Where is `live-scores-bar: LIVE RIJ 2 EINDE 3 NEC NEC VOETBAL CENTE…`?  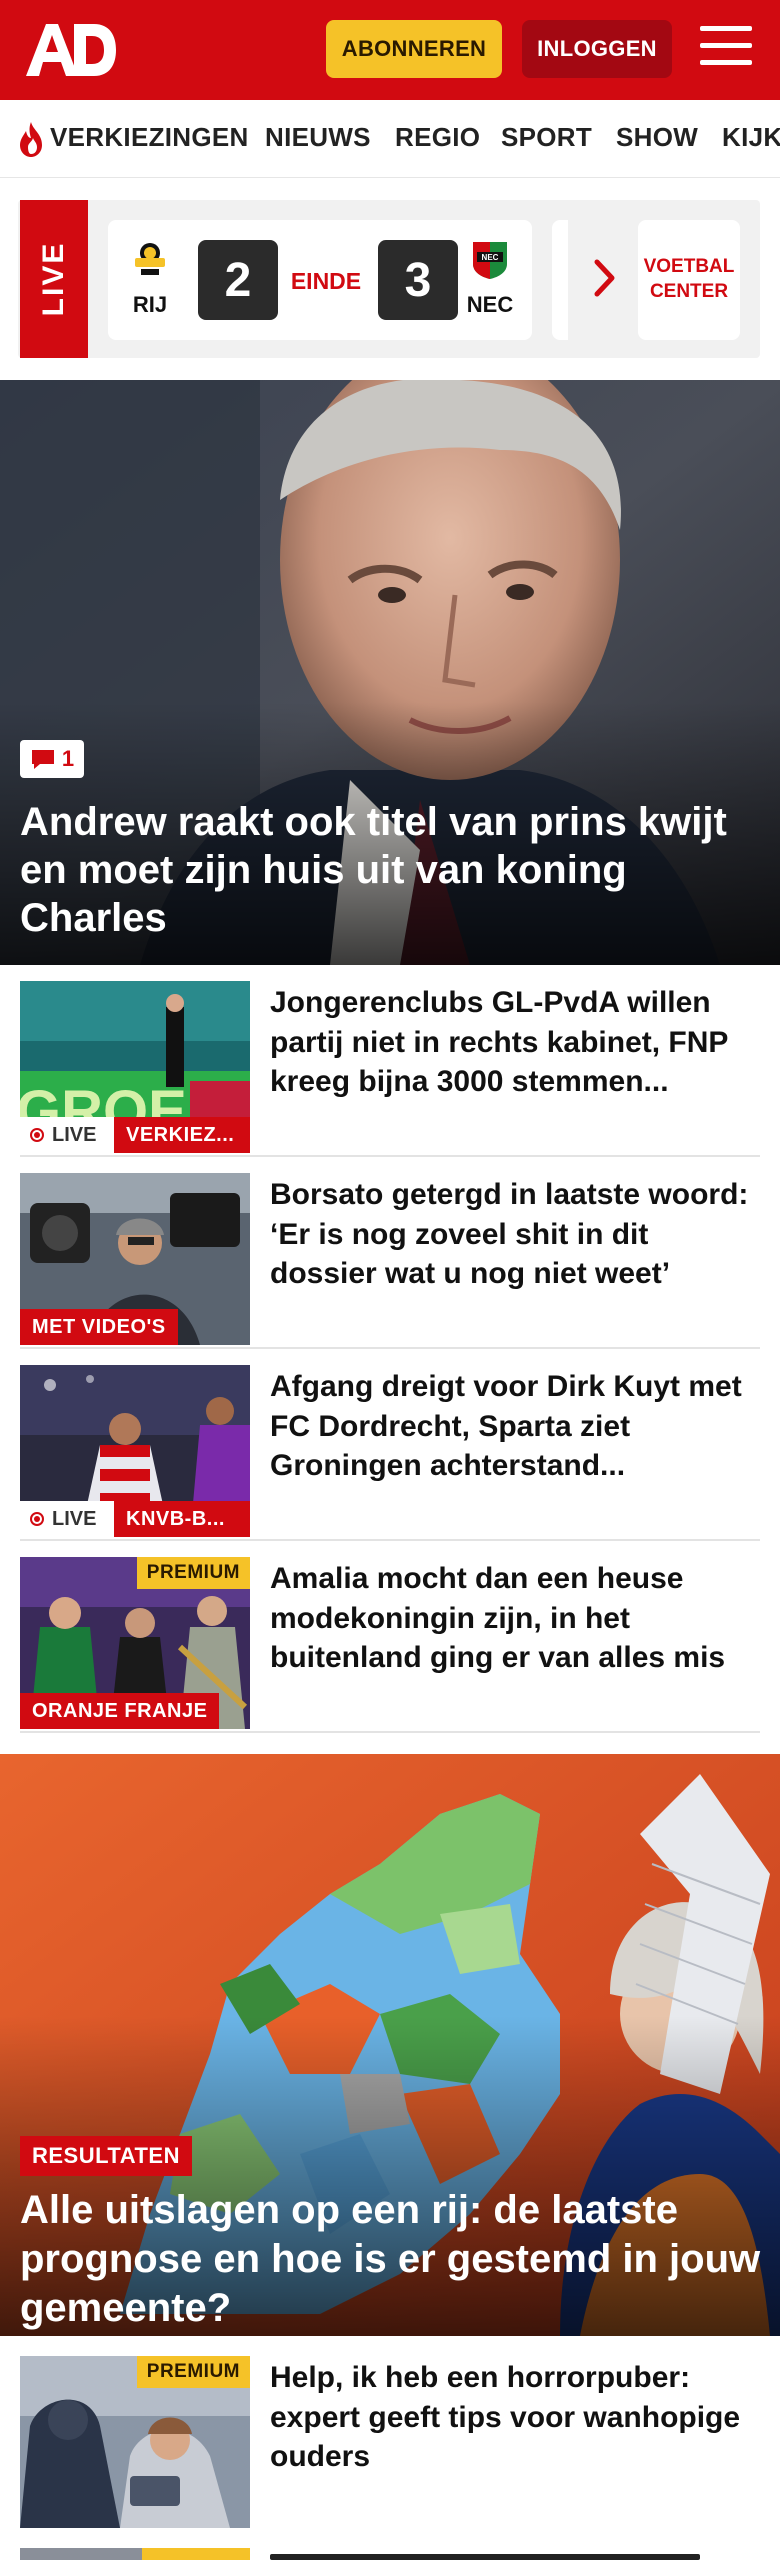
live-scores-bar: LIVE RIJ 2 EINDE 3 NEC NEC VOETBAL CENTE… is located at coordinates (389, 279).